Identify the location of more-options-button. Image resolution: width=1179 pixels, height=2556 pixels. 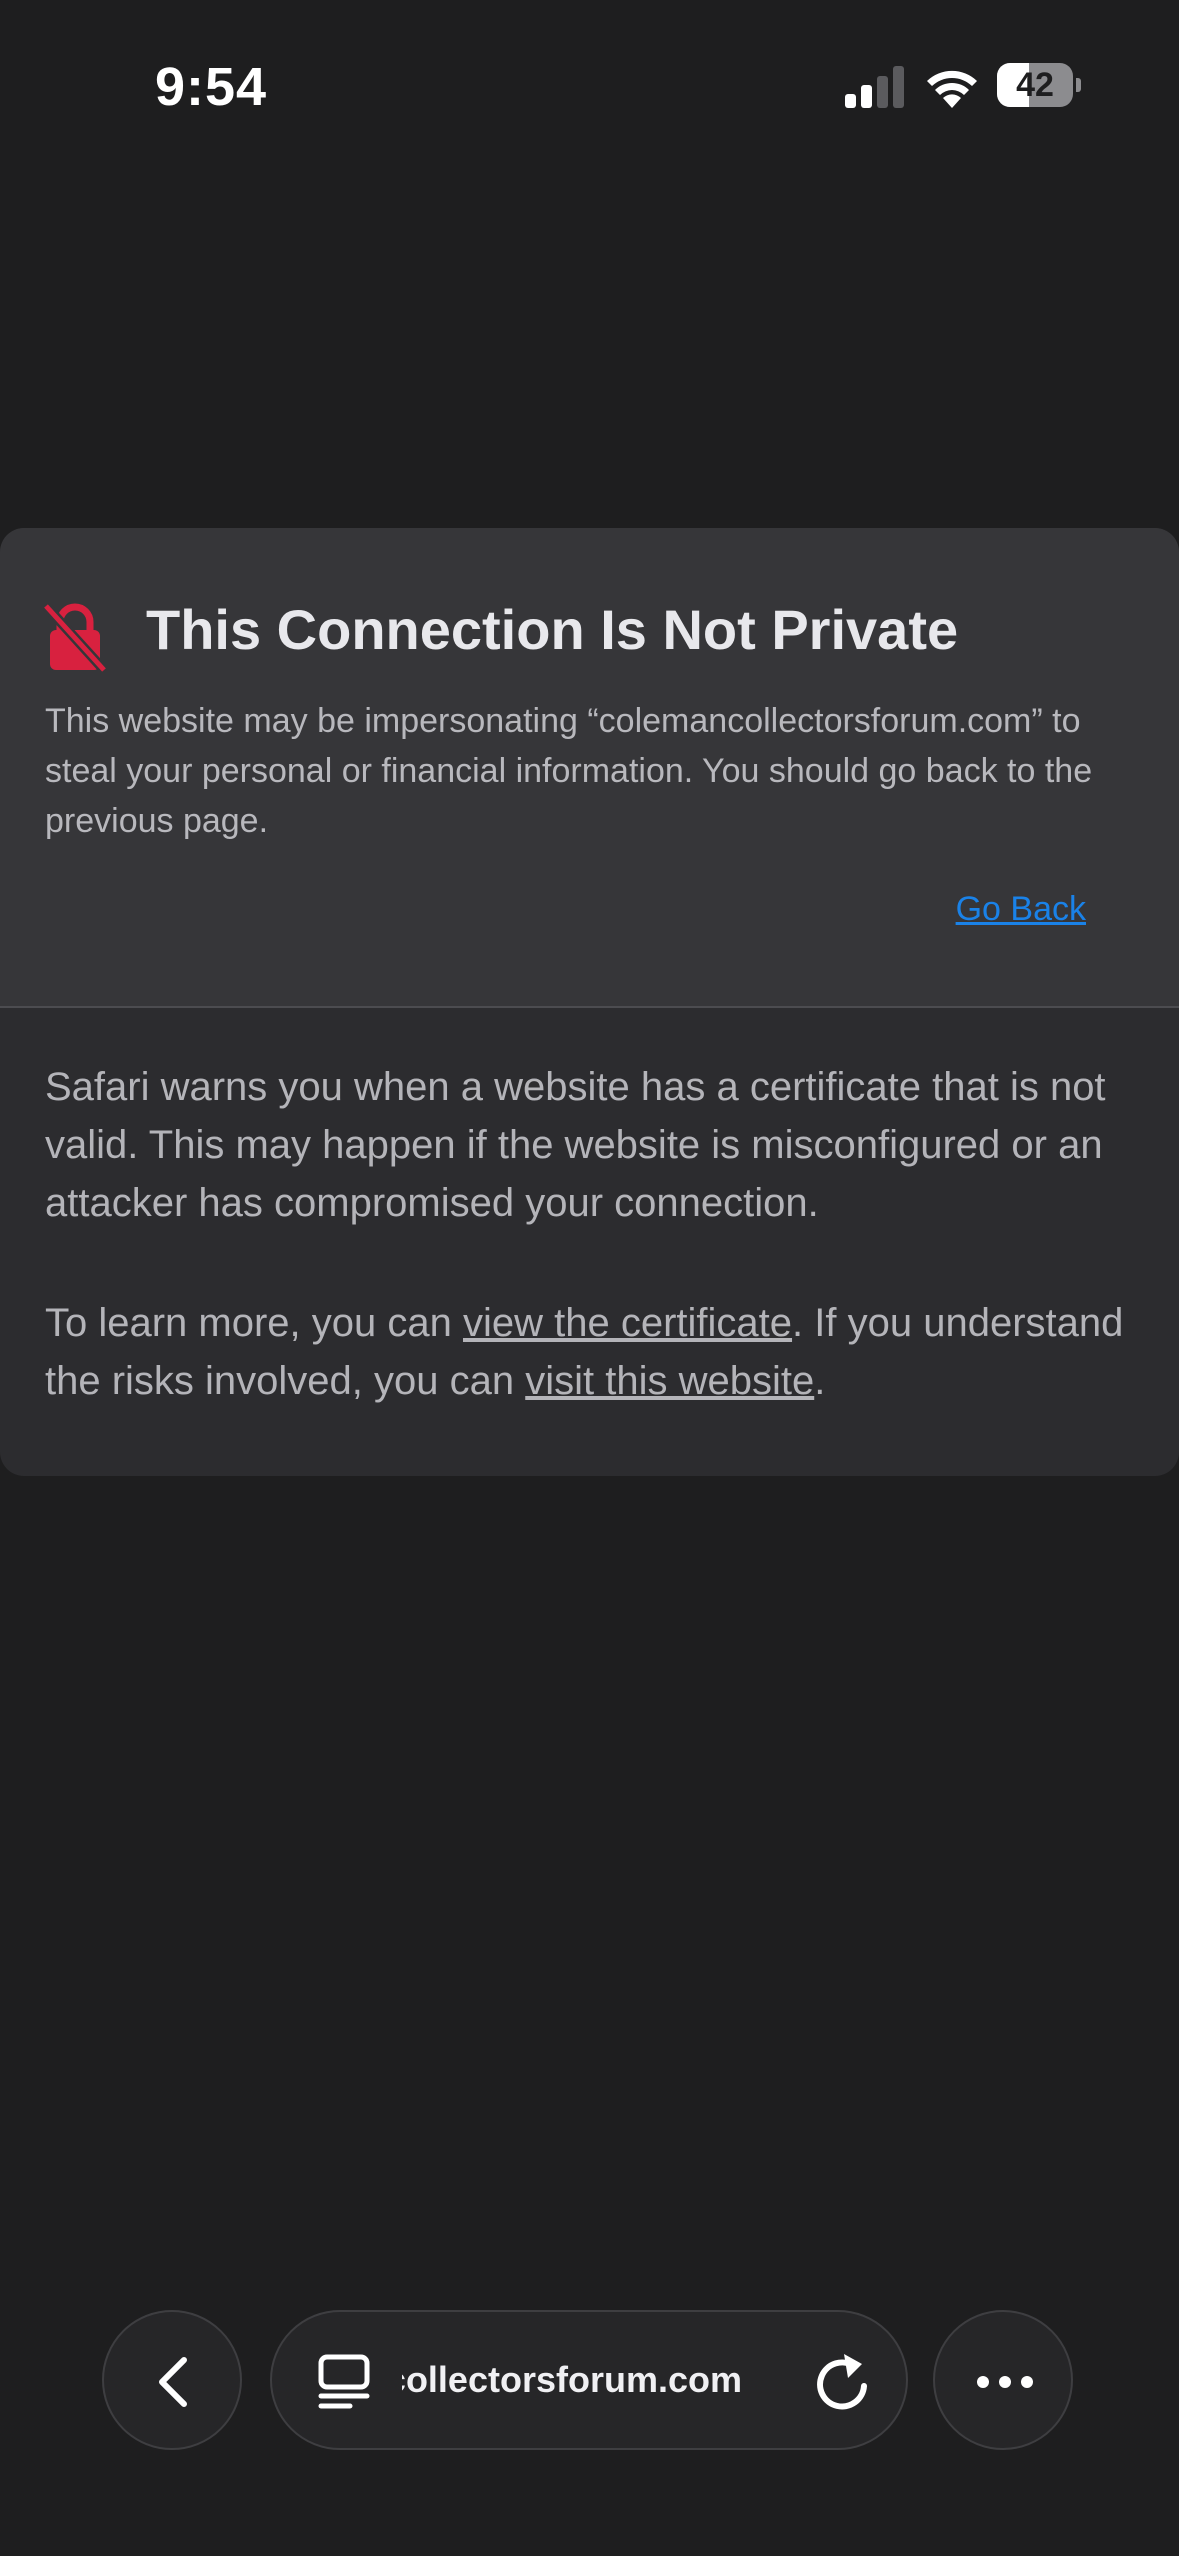
(1003, 2380).